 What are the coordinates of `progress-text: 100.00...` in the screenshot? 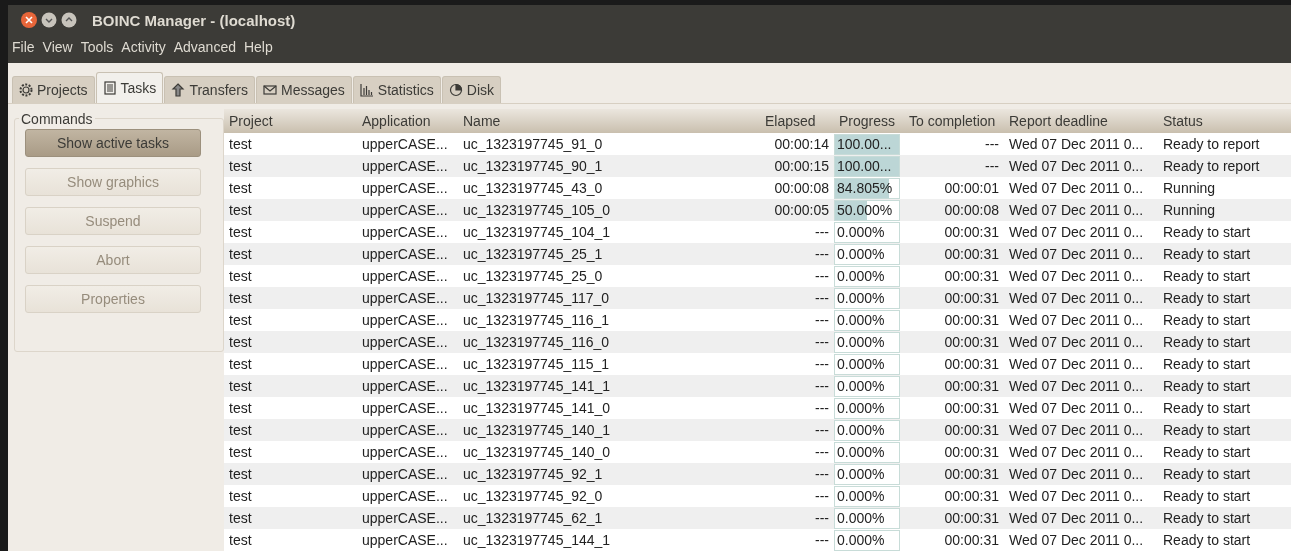 It's located at (864, 166).